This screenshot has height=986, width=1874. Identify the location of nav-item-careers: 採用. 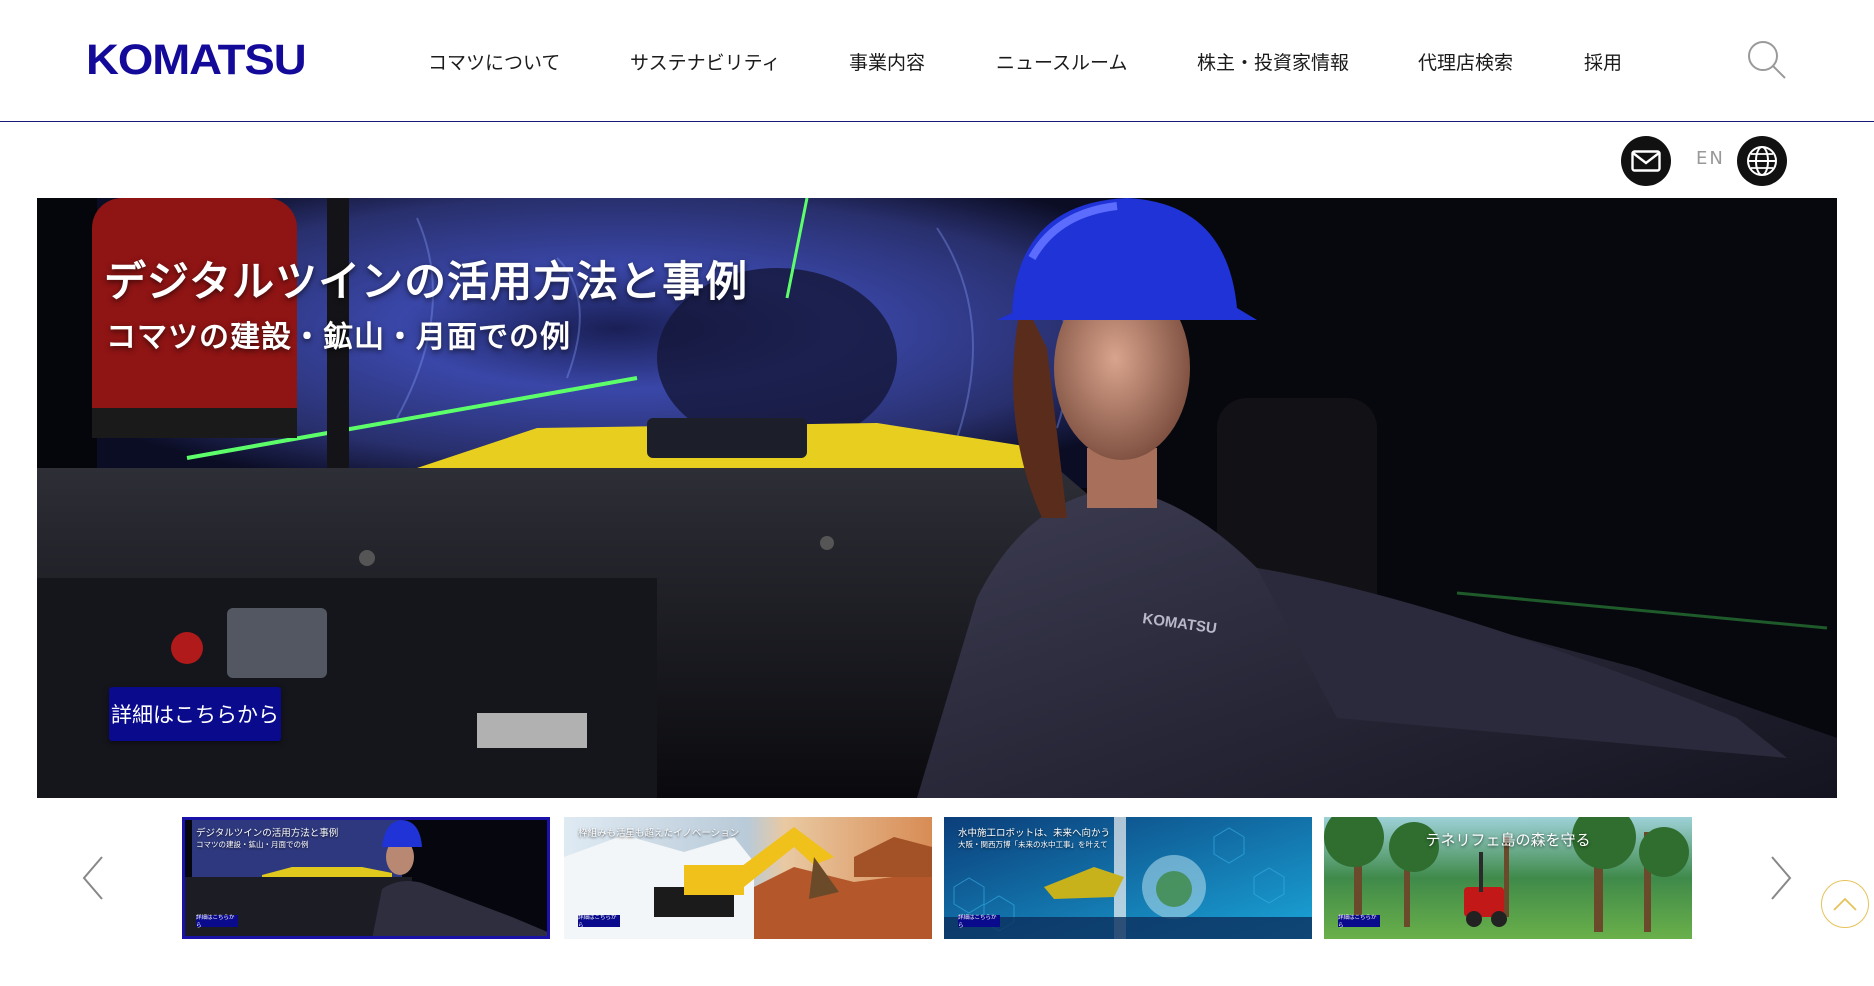
(1603, 61).